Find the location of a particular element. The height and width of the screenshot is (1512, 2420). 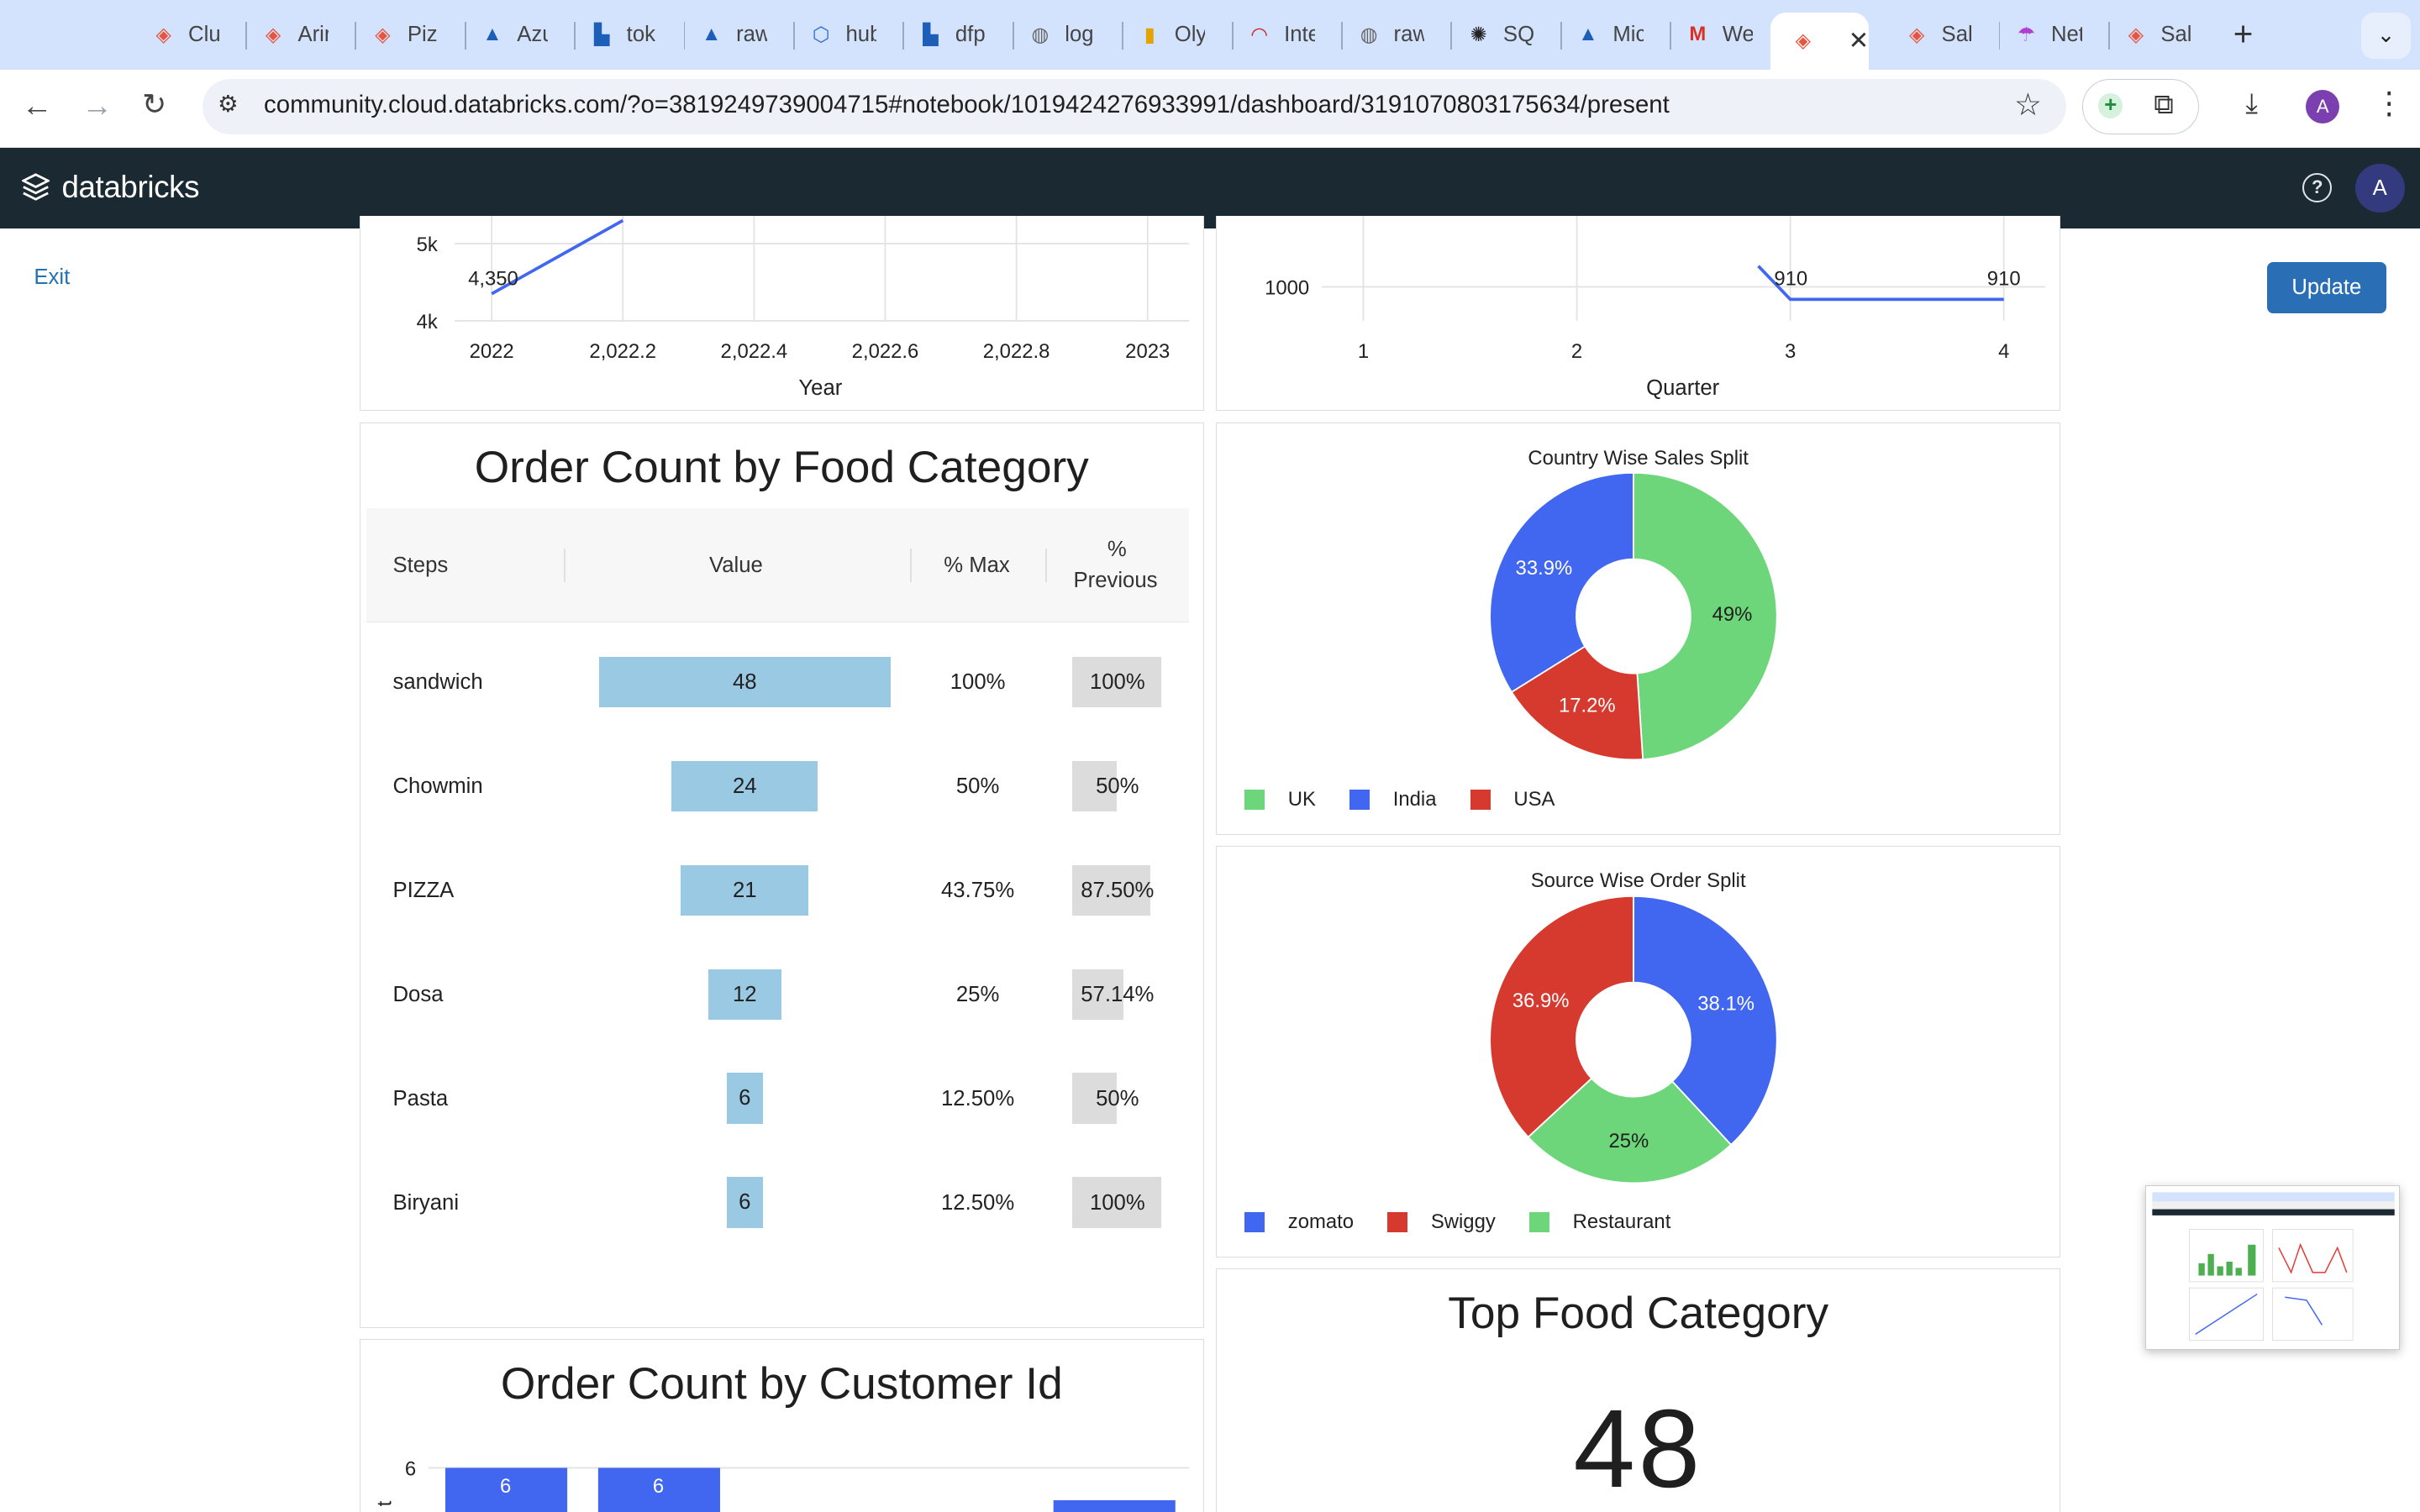

top-food-title: Top Food Category is located at coordinates (1638, 1313).